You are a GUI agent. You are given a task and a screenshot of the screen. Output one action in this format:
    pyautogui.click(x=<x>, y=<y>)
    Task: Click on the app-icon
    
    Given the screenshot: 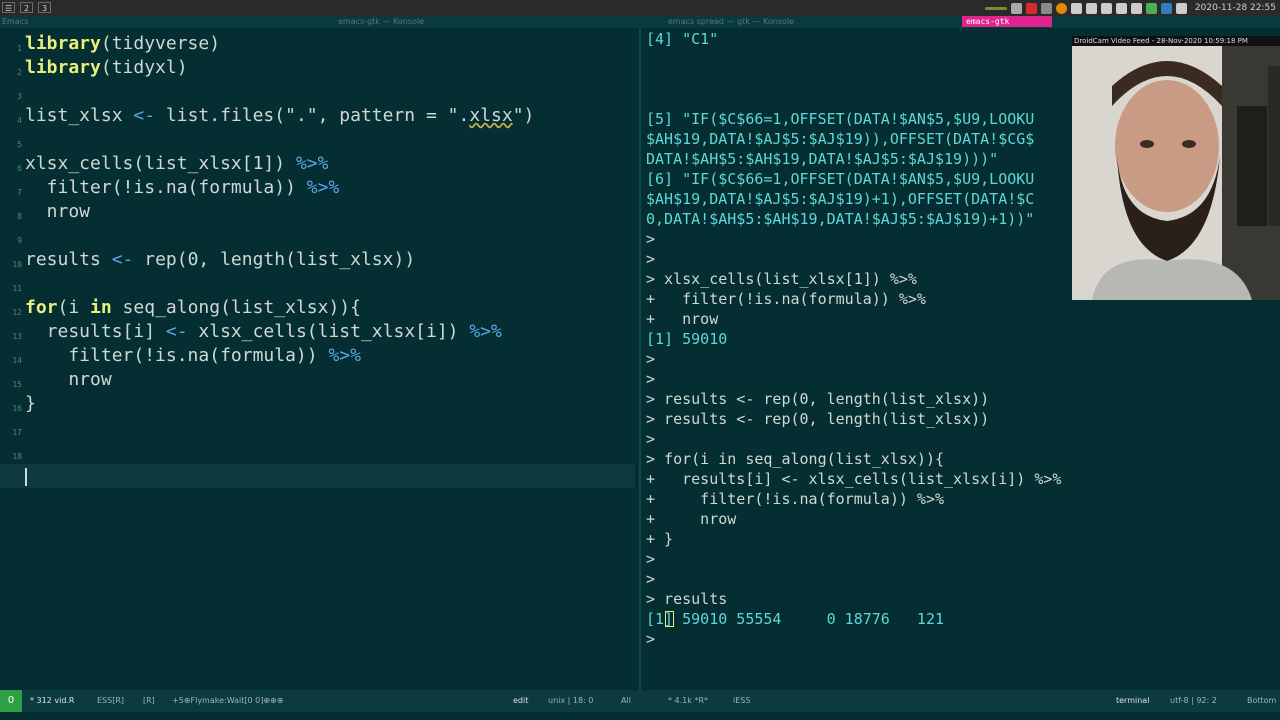 What is the action you would take?
    pyautogui.click(x=1166, y=8)
    